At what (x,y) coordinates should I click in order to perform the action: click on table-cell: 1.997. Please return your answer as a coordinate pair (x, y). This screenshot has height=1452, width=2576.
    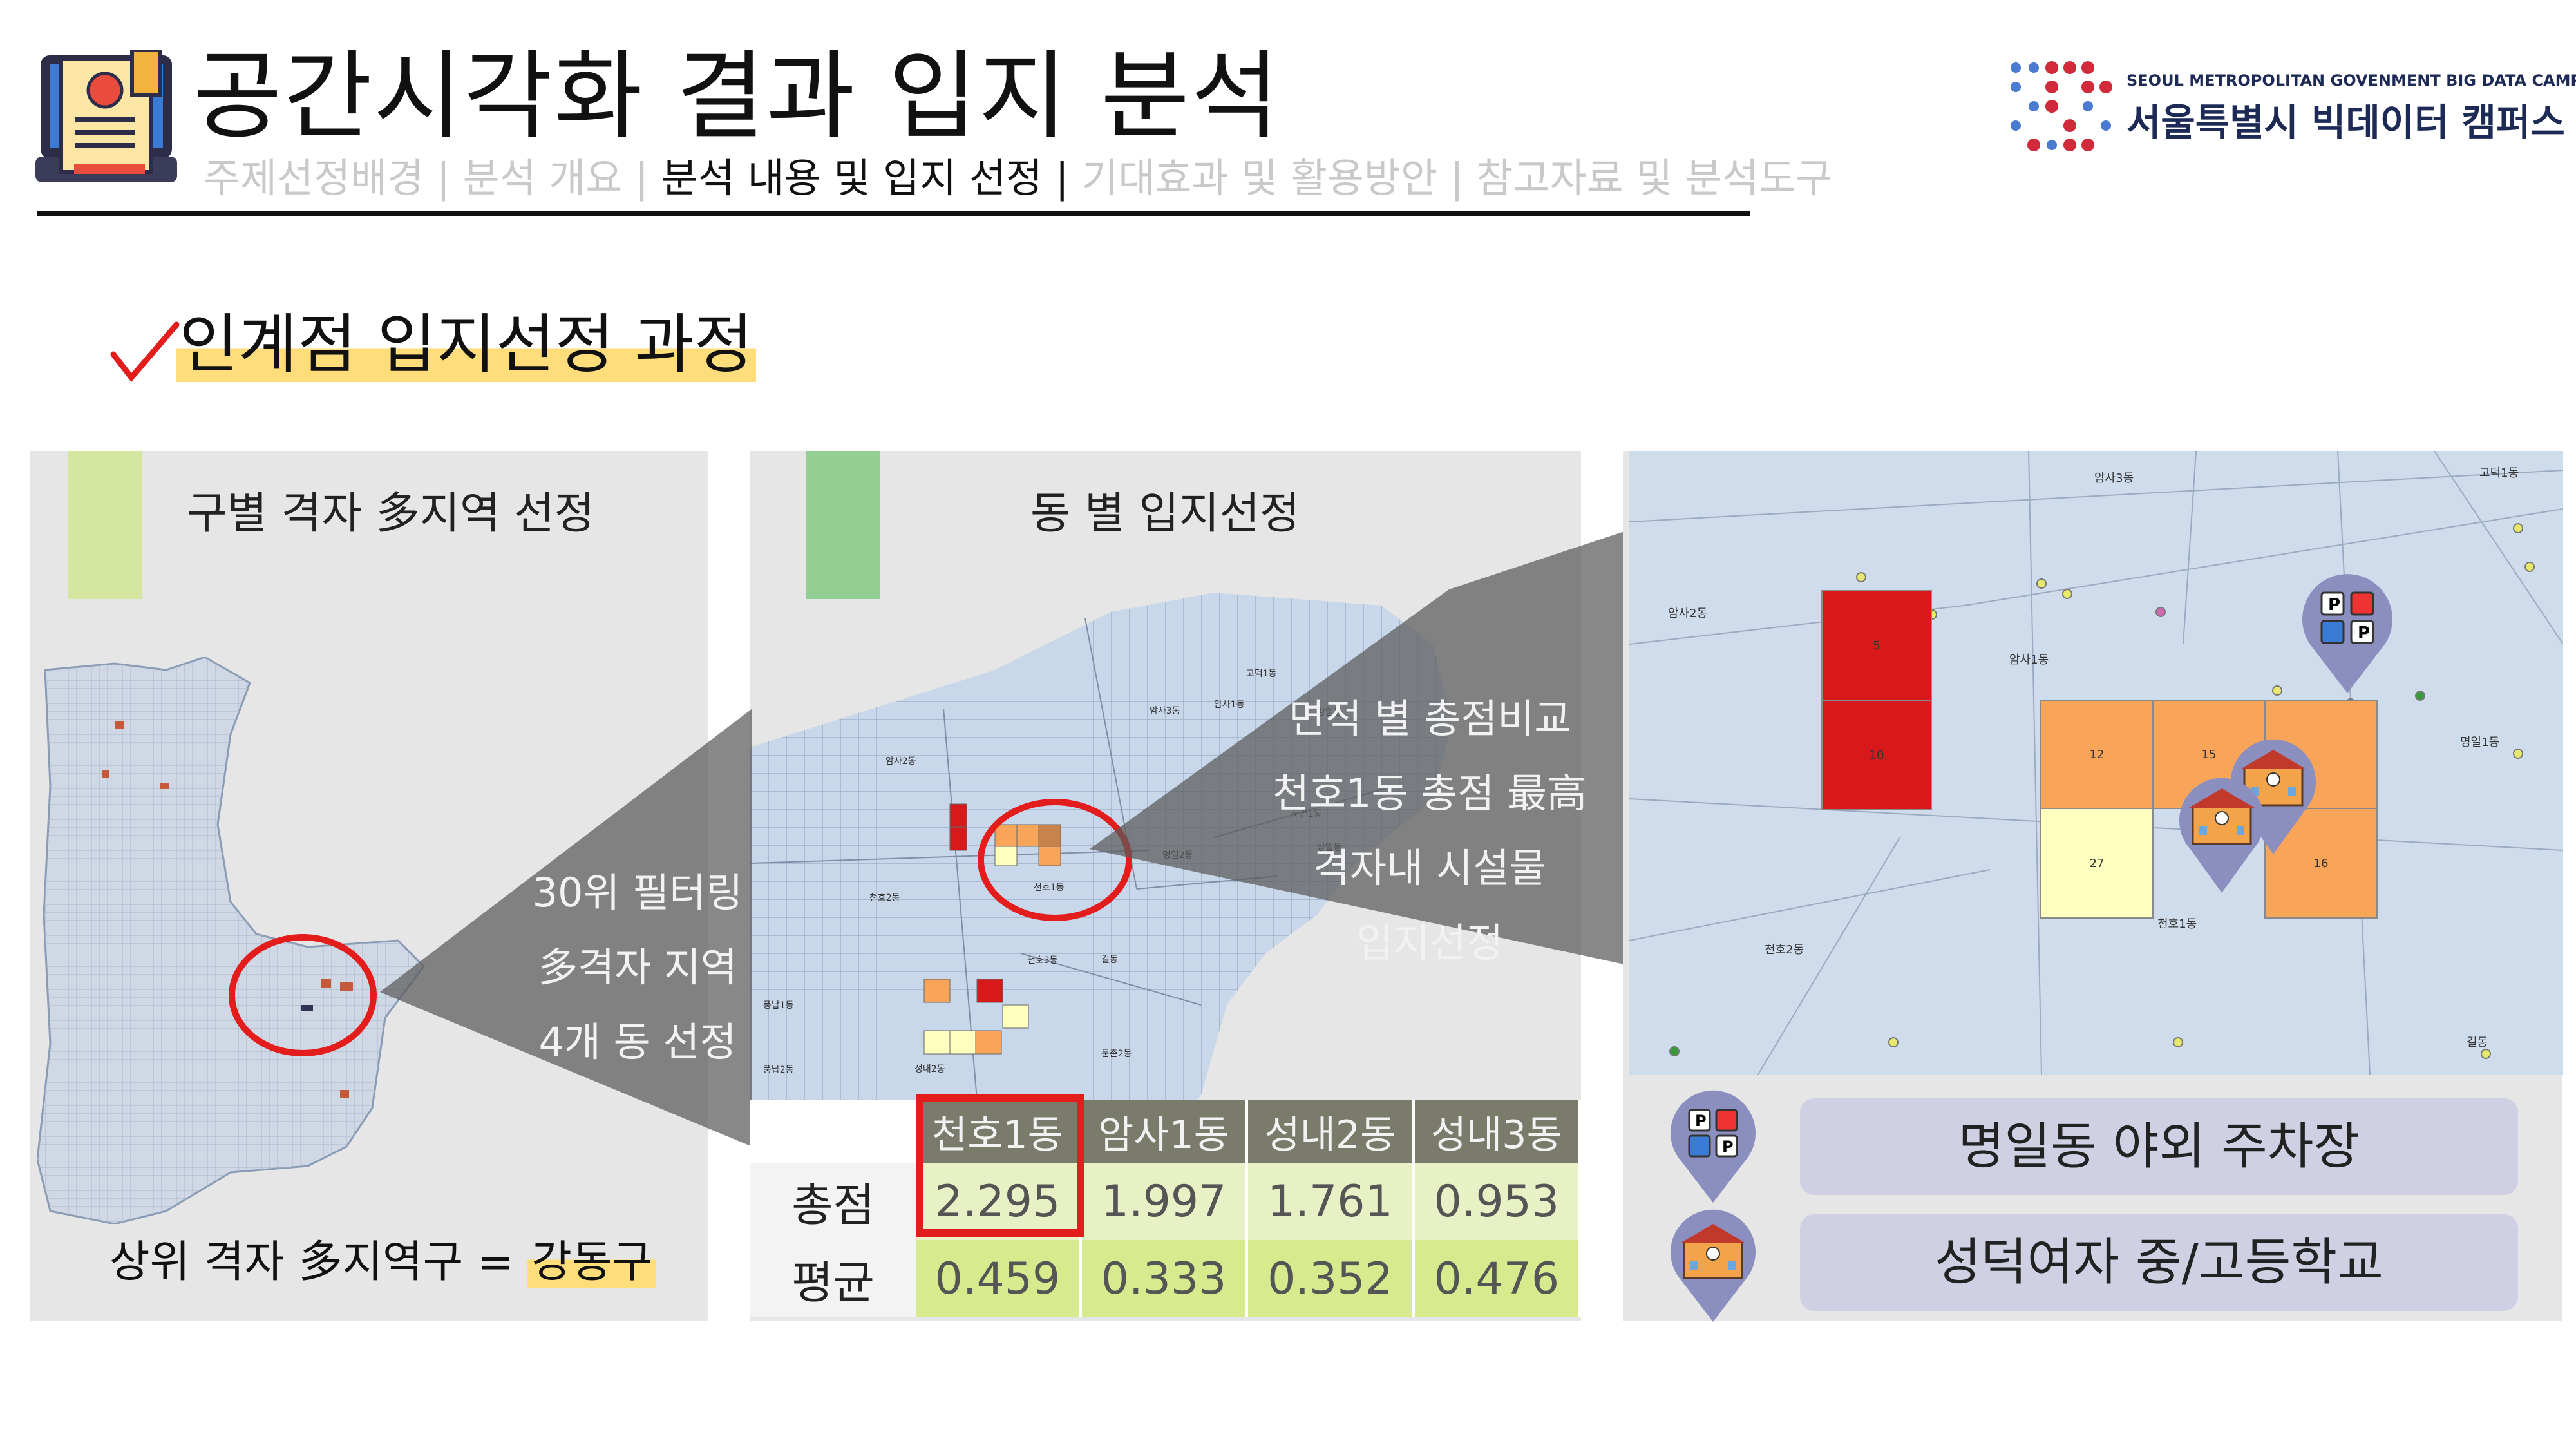
    Looking at the image, I should click on (1164, 1201).